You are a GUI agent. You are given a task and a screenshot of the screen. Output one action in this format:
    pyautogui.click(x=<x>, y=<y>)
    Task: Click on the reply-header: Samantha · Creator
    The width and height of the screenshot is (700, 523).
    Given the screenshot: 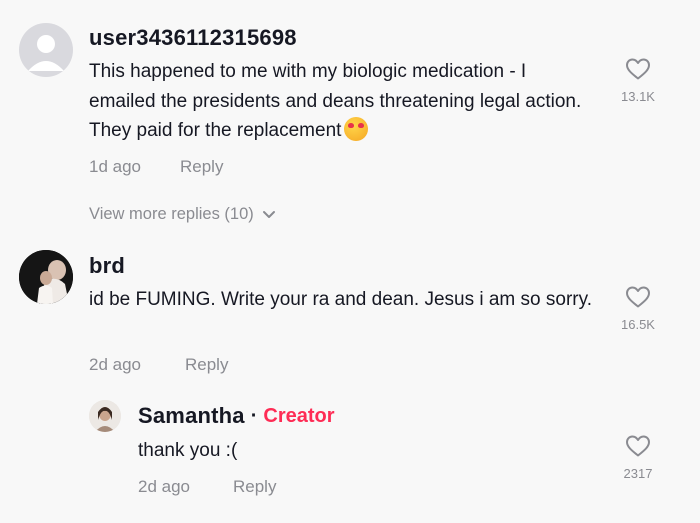 What is the action you would take?
    pyautogui.click(x=236, y=416)
    